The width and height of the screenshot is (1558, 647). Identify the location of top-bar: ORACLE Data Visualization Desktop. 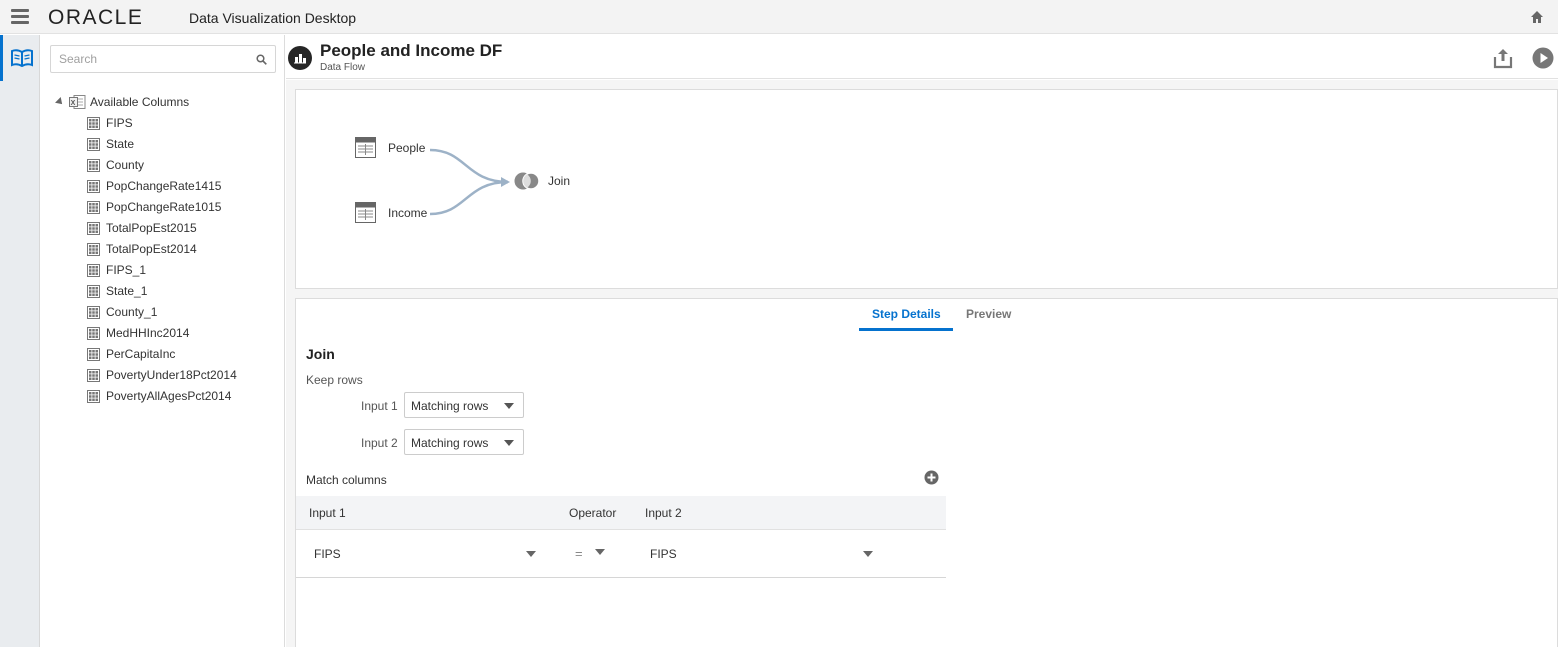
(779, 17).